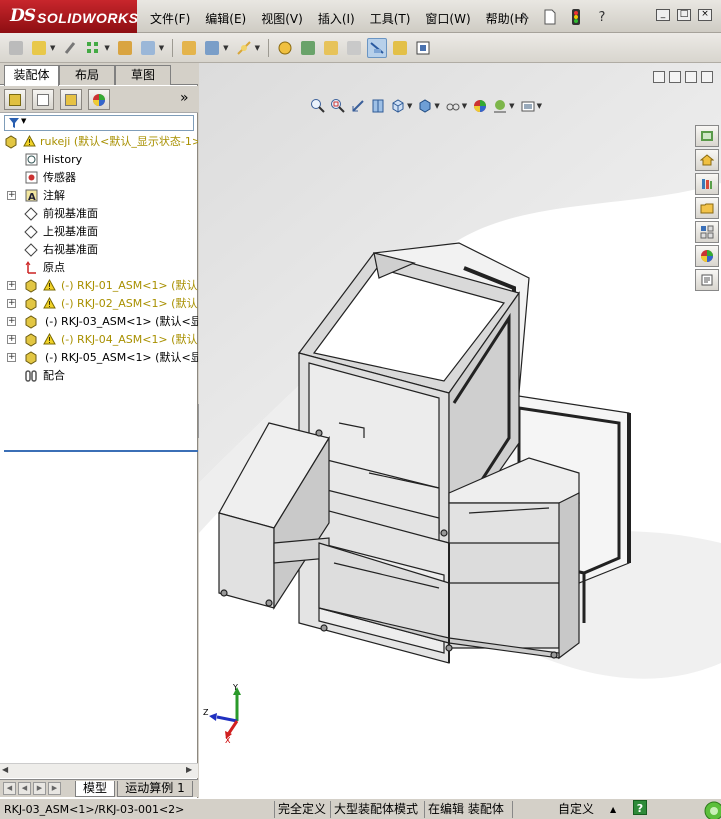 The height and width of the screenshot is (819, 721). I want to click on minimize-icon: _, so click(663, 15).